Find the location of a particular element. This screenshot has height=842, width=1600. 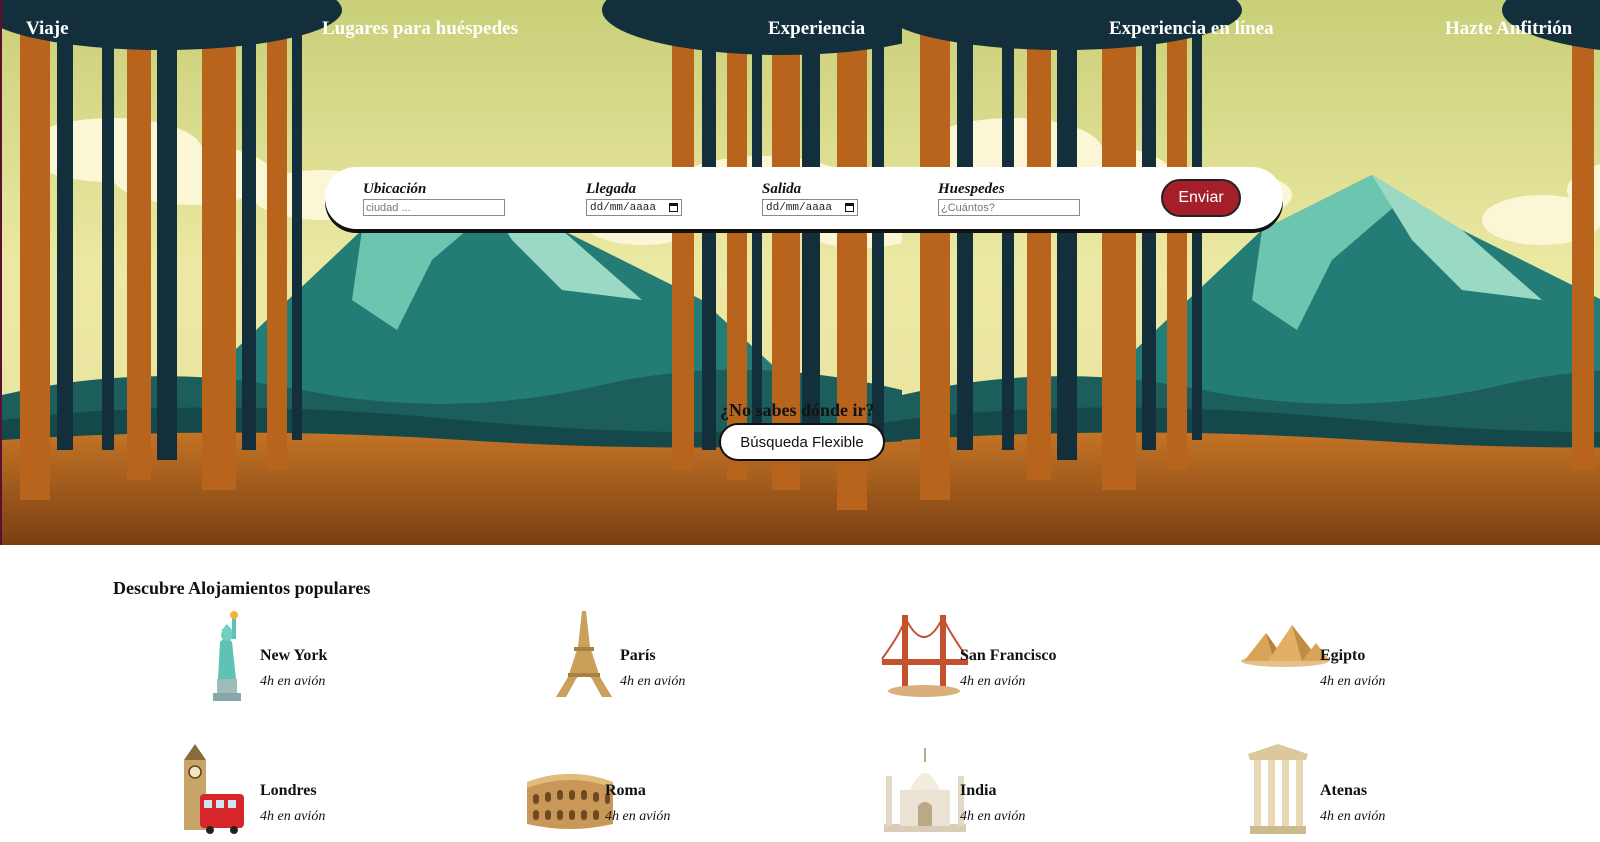

nav-item-experiencia: Experiencia is located at coordinates (816, 29).